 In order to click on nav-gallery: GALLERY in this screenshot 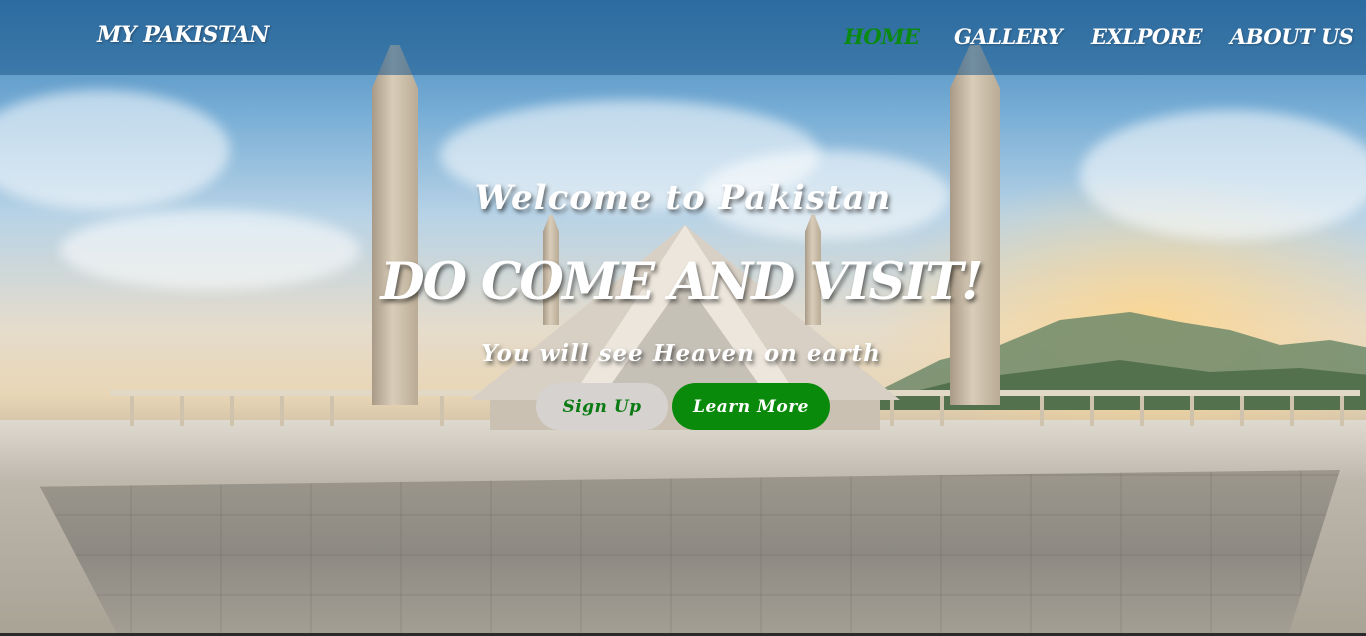, I will do `click(1008, 36)`.